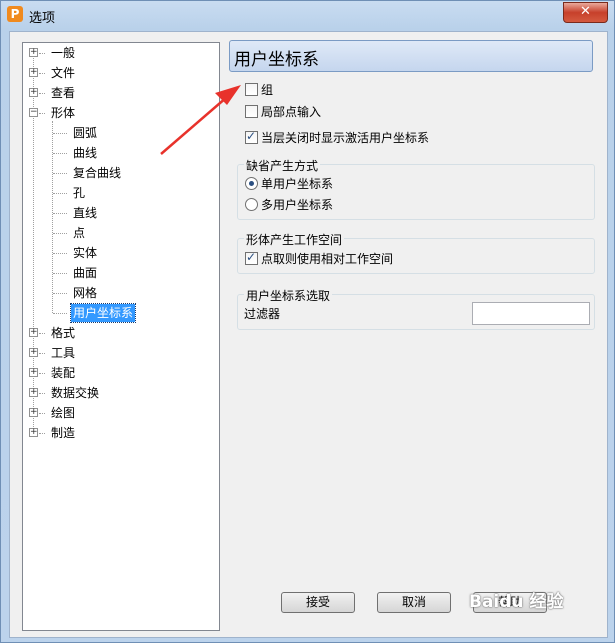  What do you see at coordinates (516, 602) in the screenshot?
I see `baidu-watermark: Baidu 经验` at bounding box center [516, 602].